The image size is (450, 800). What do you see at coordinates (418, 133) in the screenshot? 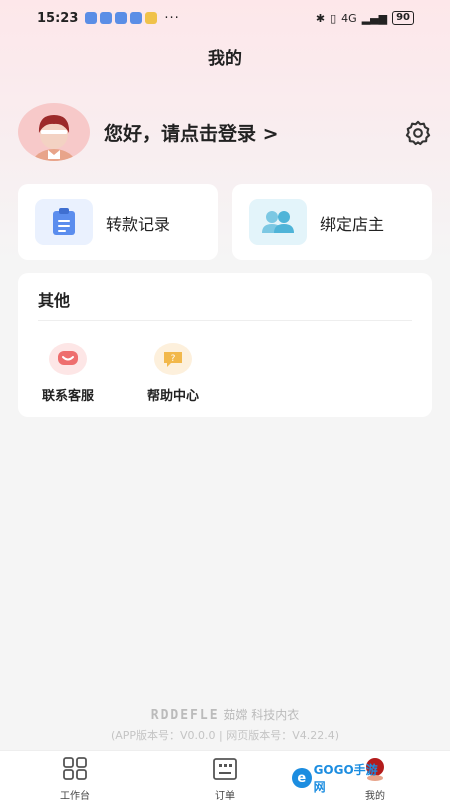
I see `settings-icon` at bounding box center [418, 133].